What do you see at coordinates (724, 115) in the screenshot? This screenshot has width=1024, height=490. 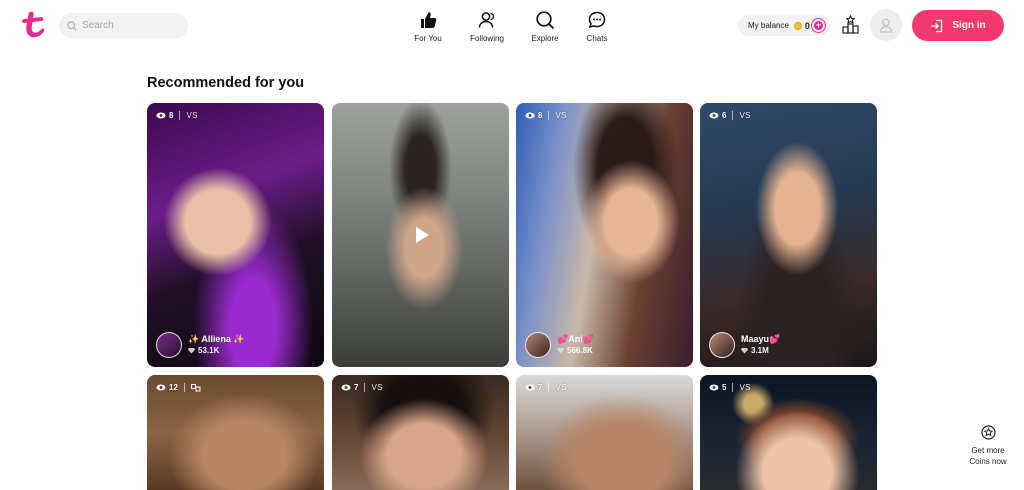 I see `viewer-number: 6` at bounding box center [724, 115].